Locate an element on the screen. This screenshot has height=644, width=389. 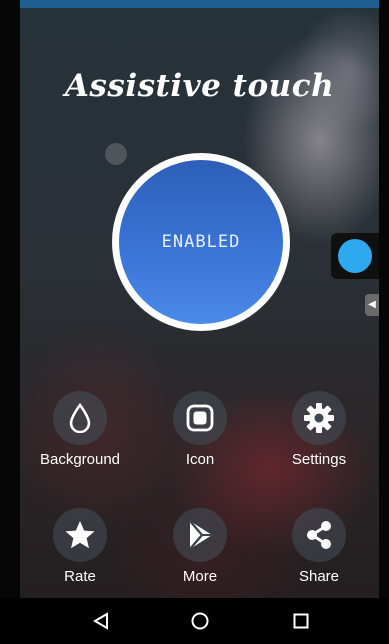
menu-label-share: Share is located at coordinates (319, 576).